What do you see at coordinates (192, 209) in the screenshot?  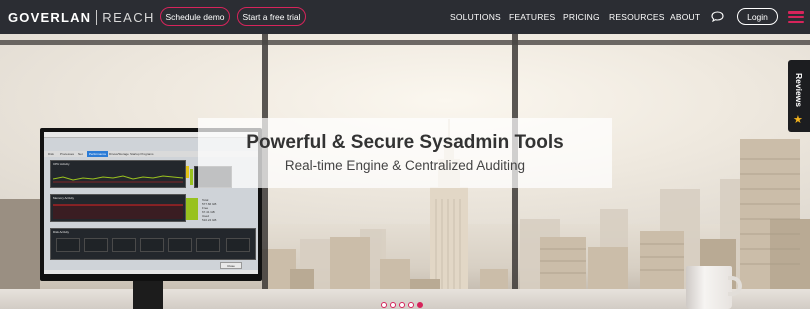 I see `memory-level-bar` at bounding box center [192, 209].